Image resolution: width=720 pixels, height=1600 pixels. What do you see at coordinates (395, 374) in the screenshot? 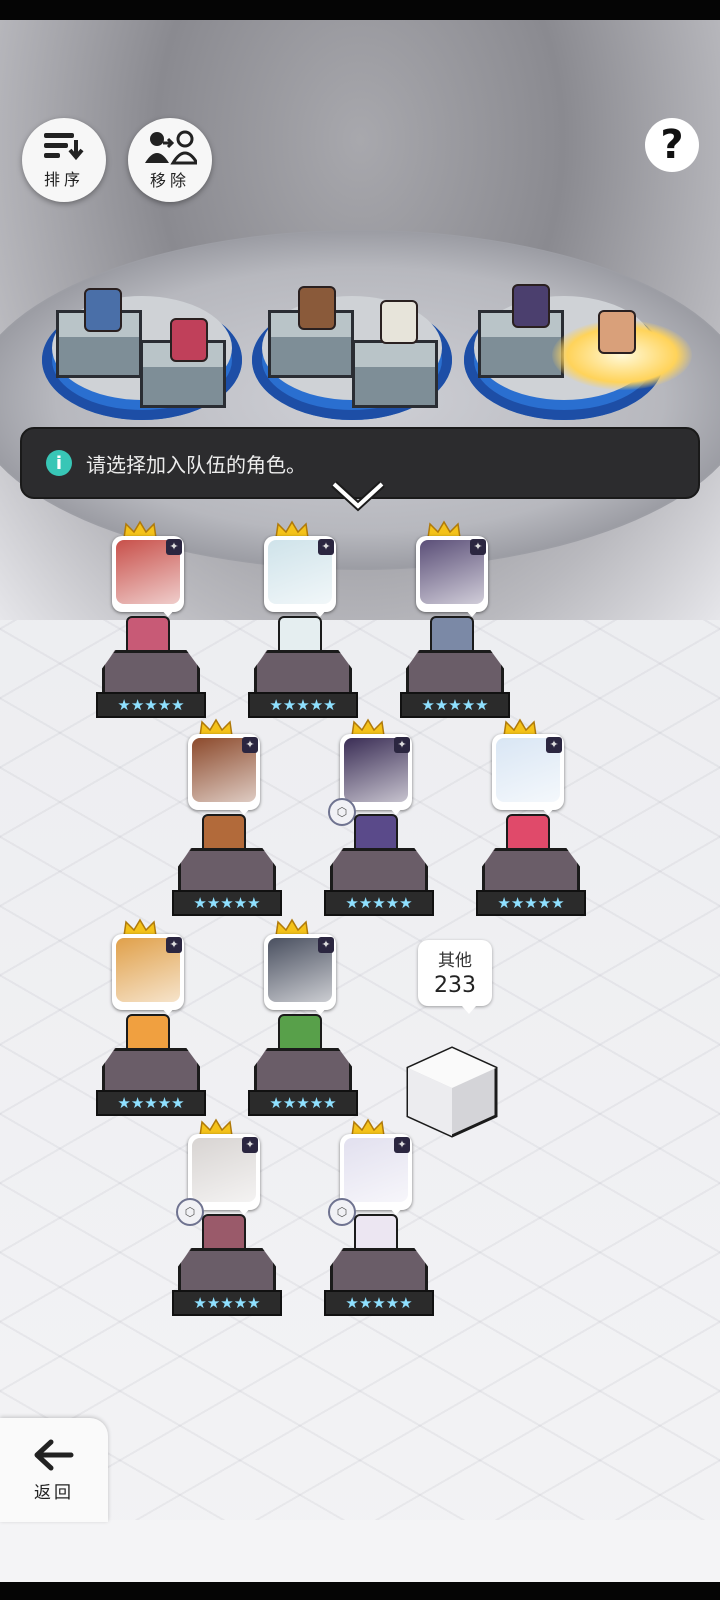
I see `pad-block` at bounding box center [395, 374].